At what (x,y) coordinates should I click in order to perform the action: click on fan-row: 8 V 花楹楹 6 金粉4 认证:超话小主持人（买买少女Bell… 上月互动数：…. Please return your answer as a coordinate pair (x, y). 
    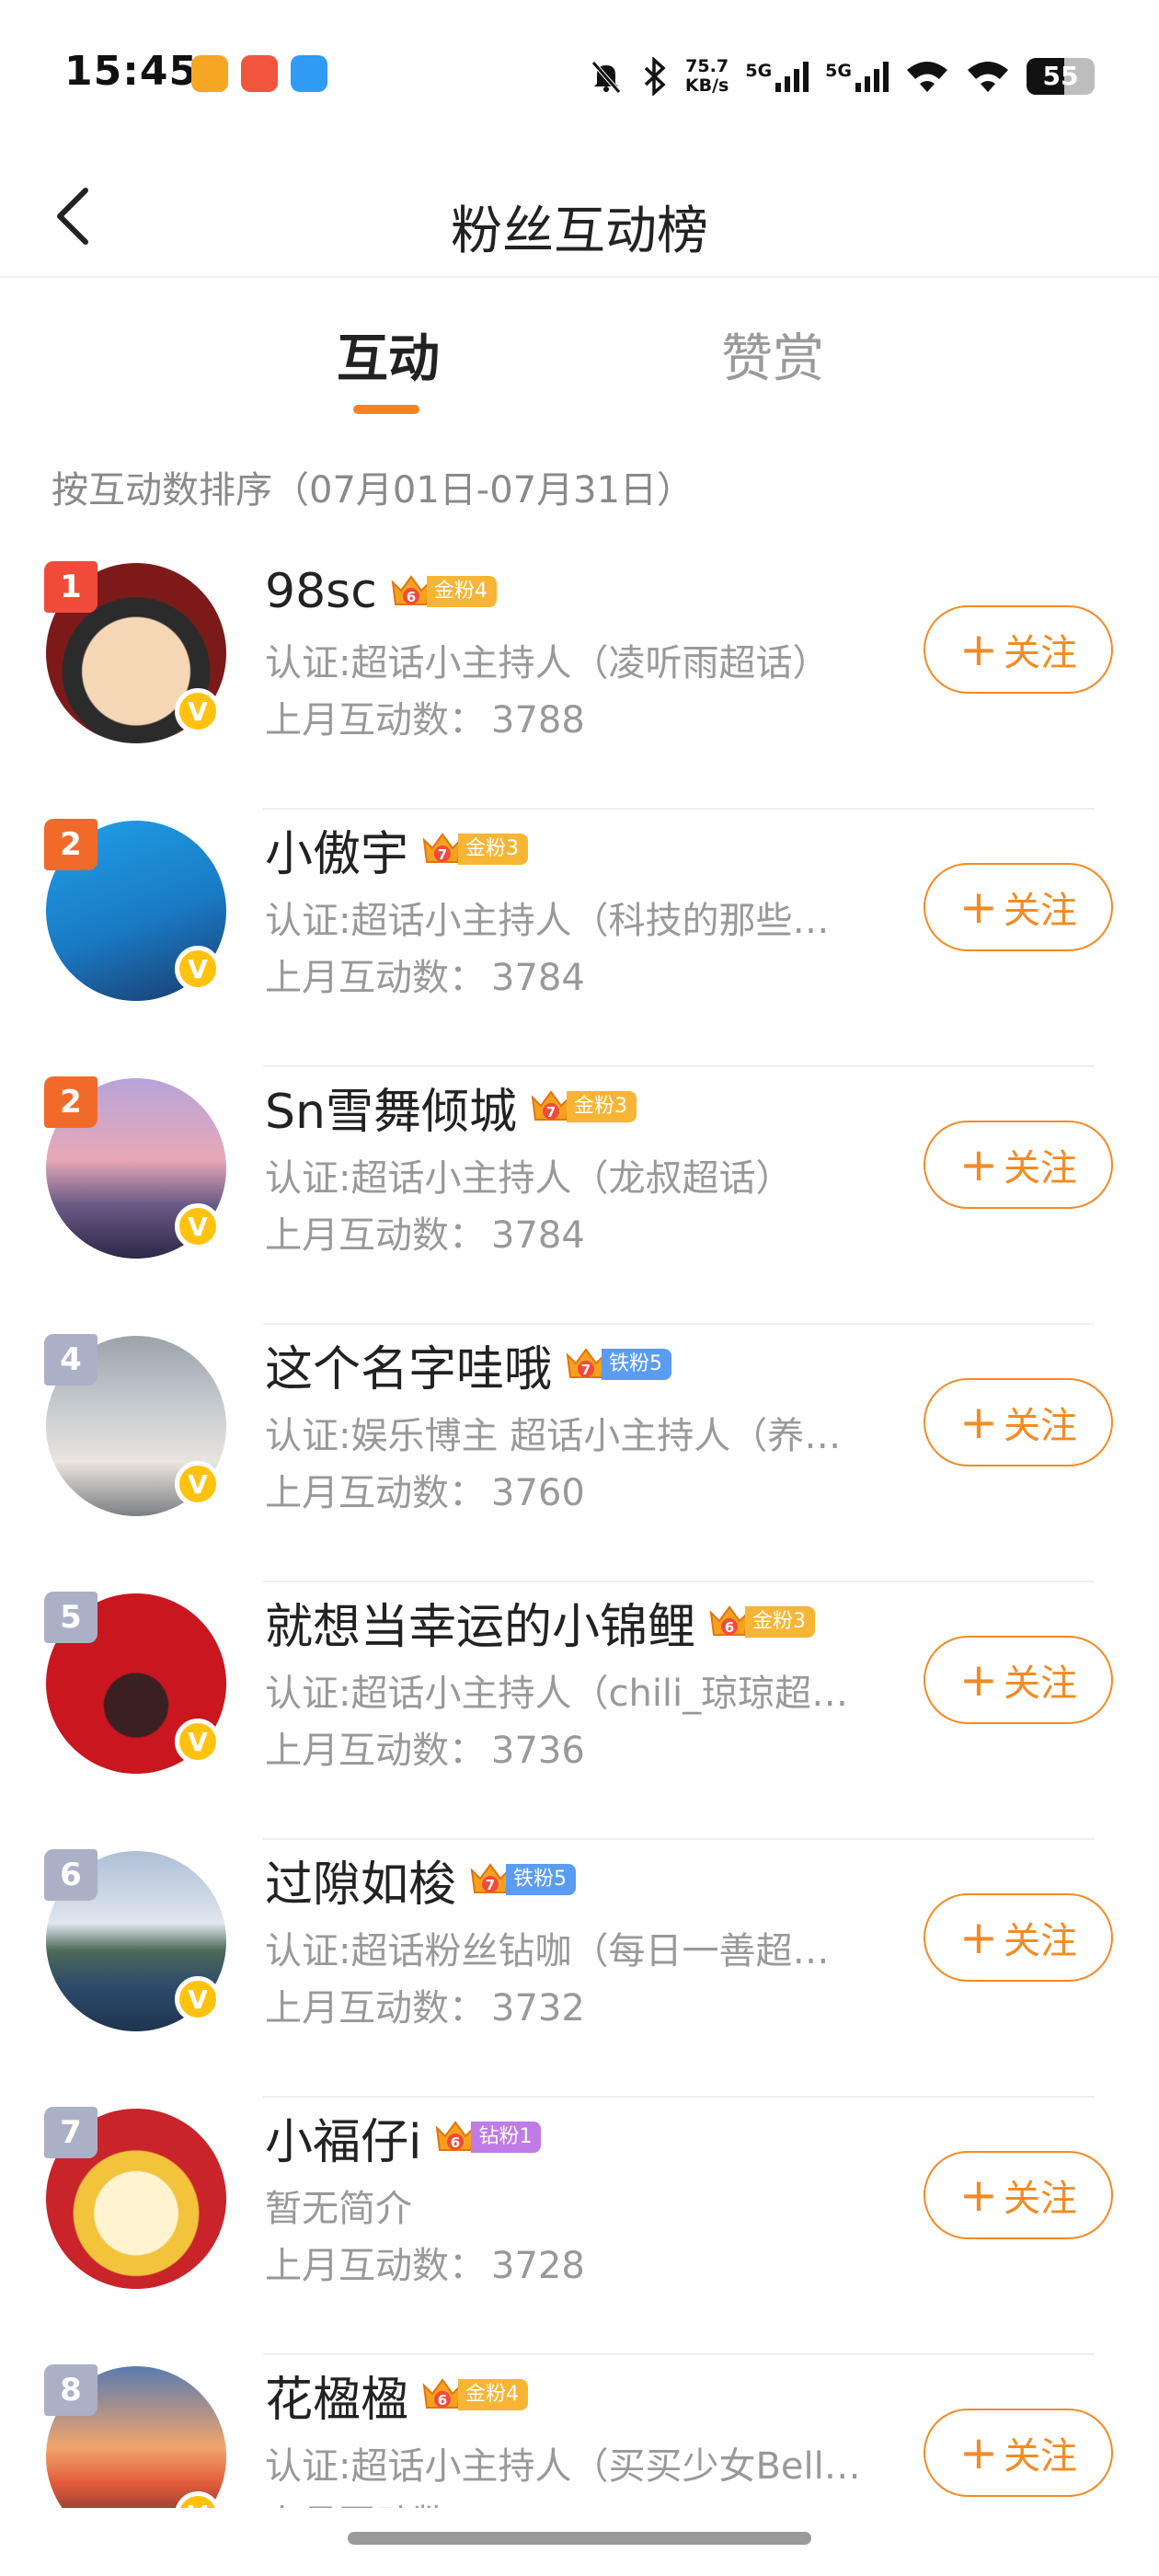
    Looking at the image, I should click on (579, 2431).